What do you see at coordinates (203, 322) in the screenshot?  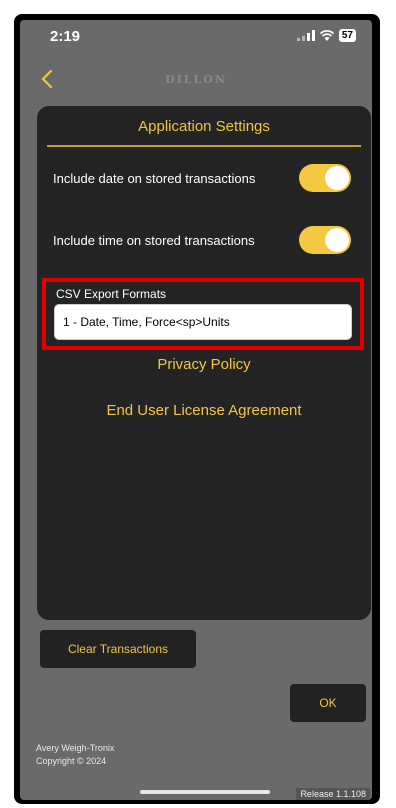 I see `csv-export-select: 1 - Date, Time, Force<sp>Units` at bounding box center [203, 322].